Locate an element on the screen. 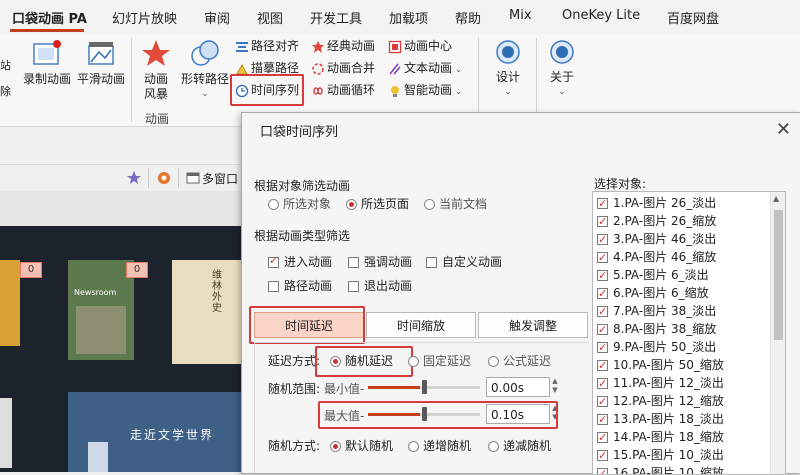  object-list-item: 3.PA-图片 46_淡出 is located at coordinates (656, 239).